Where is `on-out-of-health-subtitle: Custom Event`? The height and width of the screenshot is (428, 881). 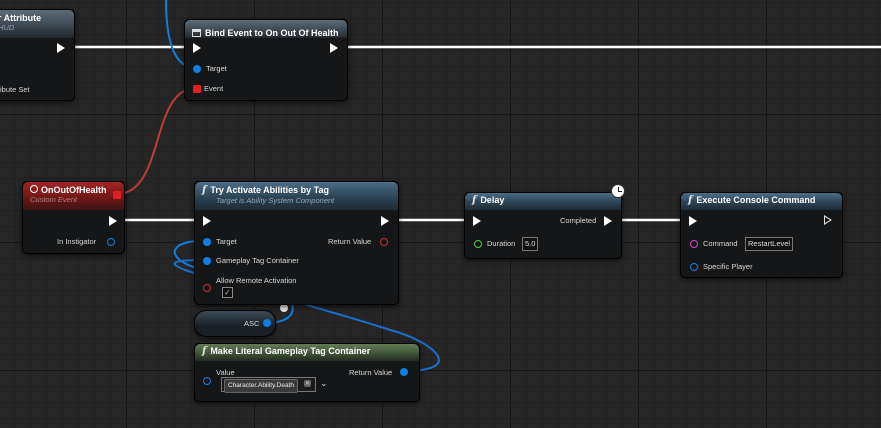
on-out-of-health-subtitle: Custom Event is located at coordinates (54, 199).